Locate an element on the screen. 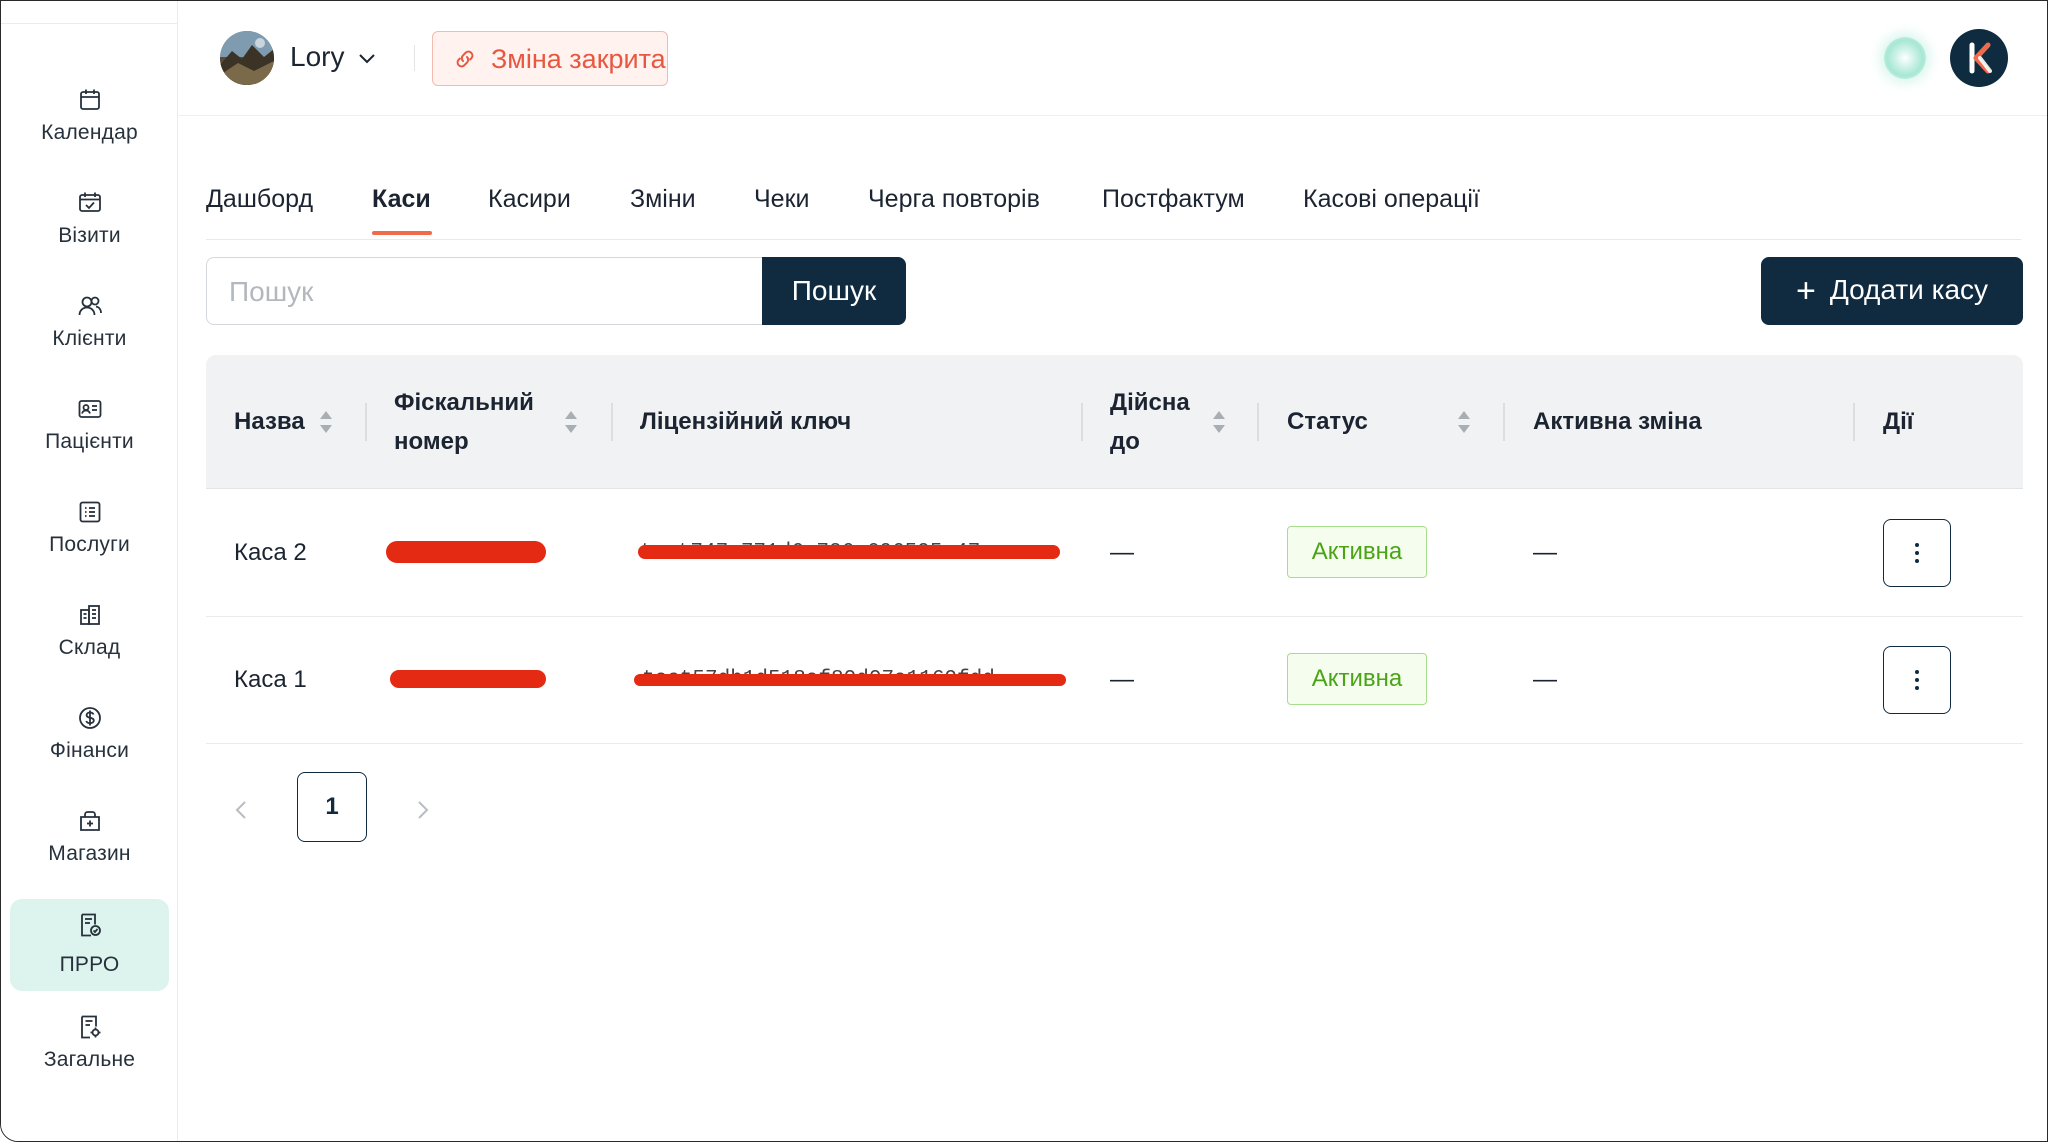 This screenshot has height=1142, width=2048. sidebar-item-label: Послуги is located at coordinates (89, 544).